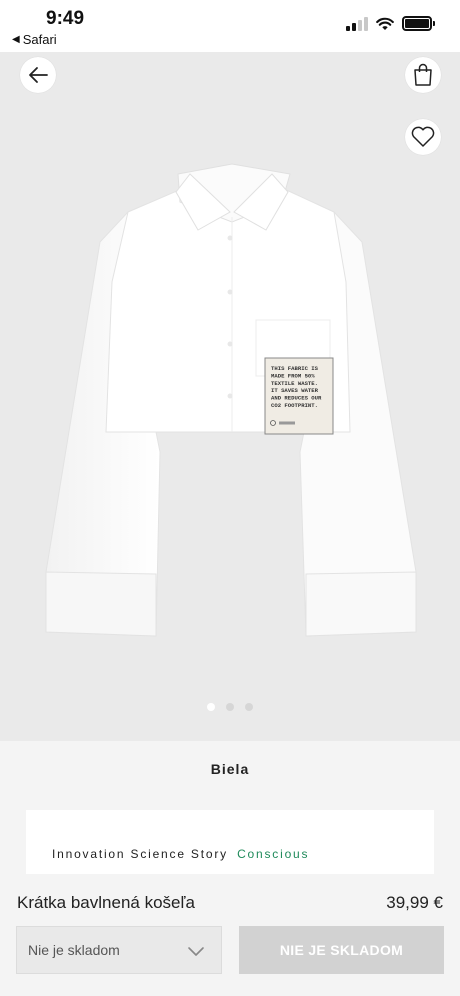 The width and height of the screenshot is (460, 996). Describe the element at coordinates (295, 390) in the screenshot. I see `fabric-label-line: IT SAVES WATER` at that location.